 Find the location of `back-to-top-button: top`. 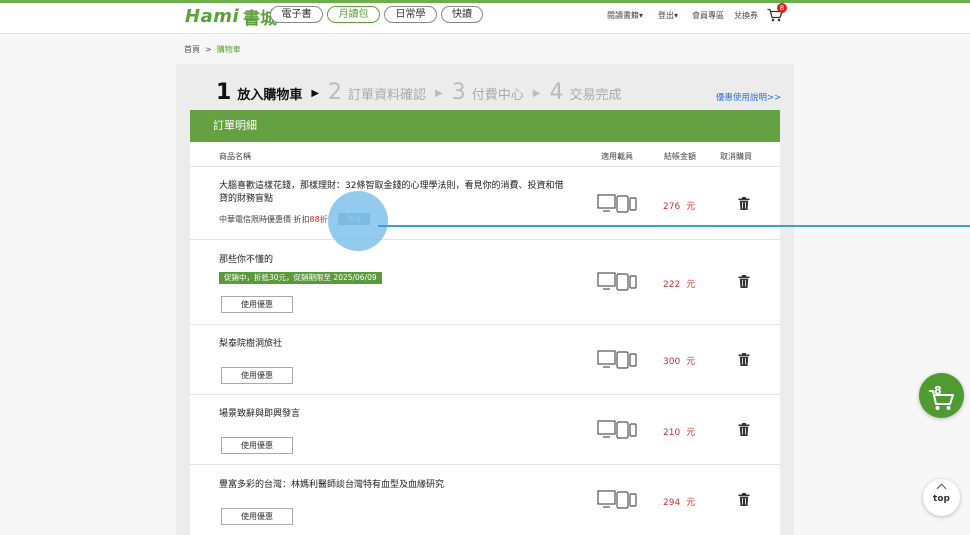

back-to-top-button: top is located at coordinates (941, 497).